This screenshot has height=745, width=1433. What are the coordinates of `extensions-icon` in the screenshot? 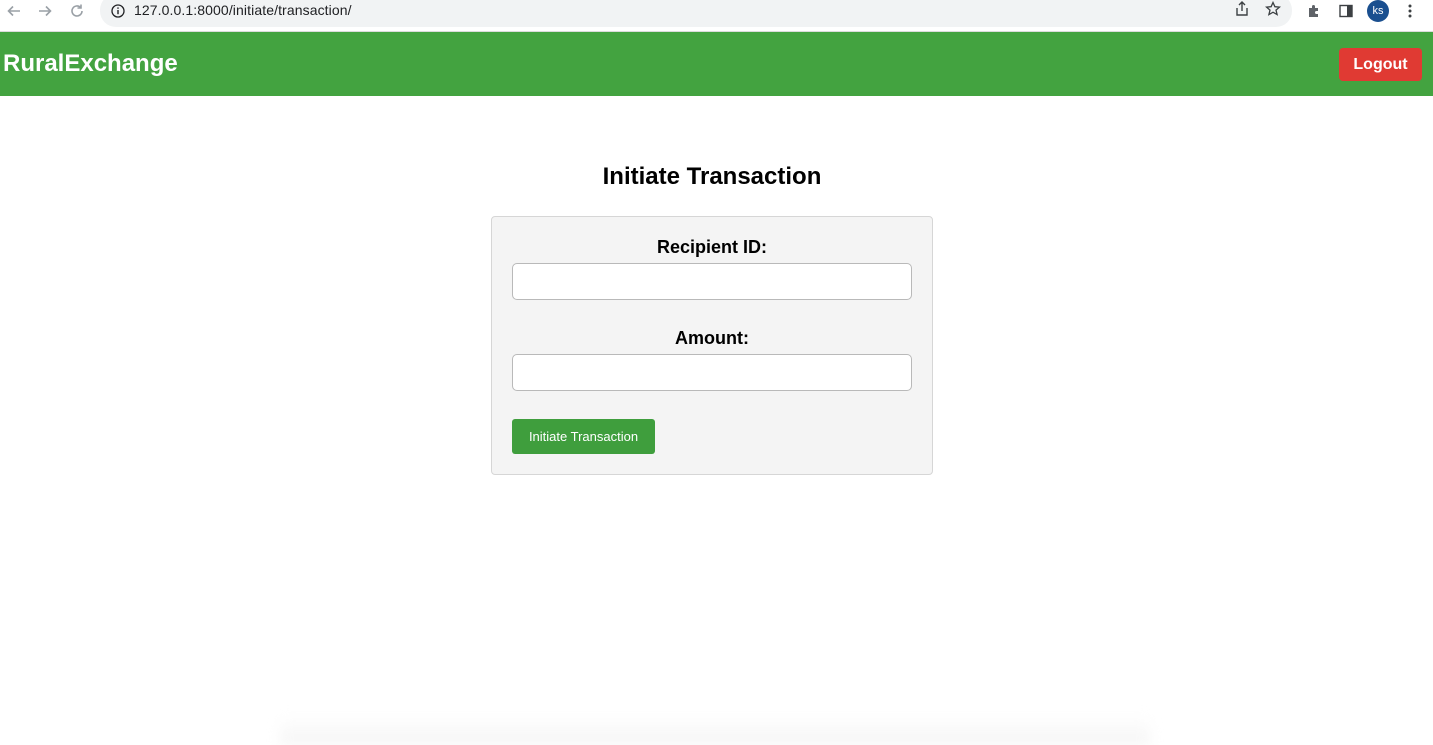 It's located at (1314, 11).